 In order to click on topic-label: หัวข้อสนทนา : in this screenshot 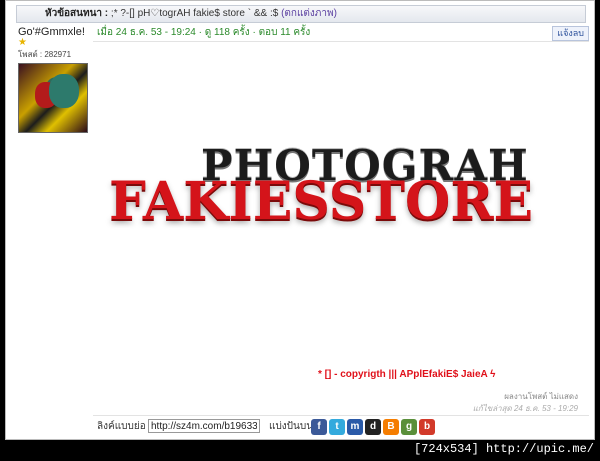, I will do `click(77, 13)`.